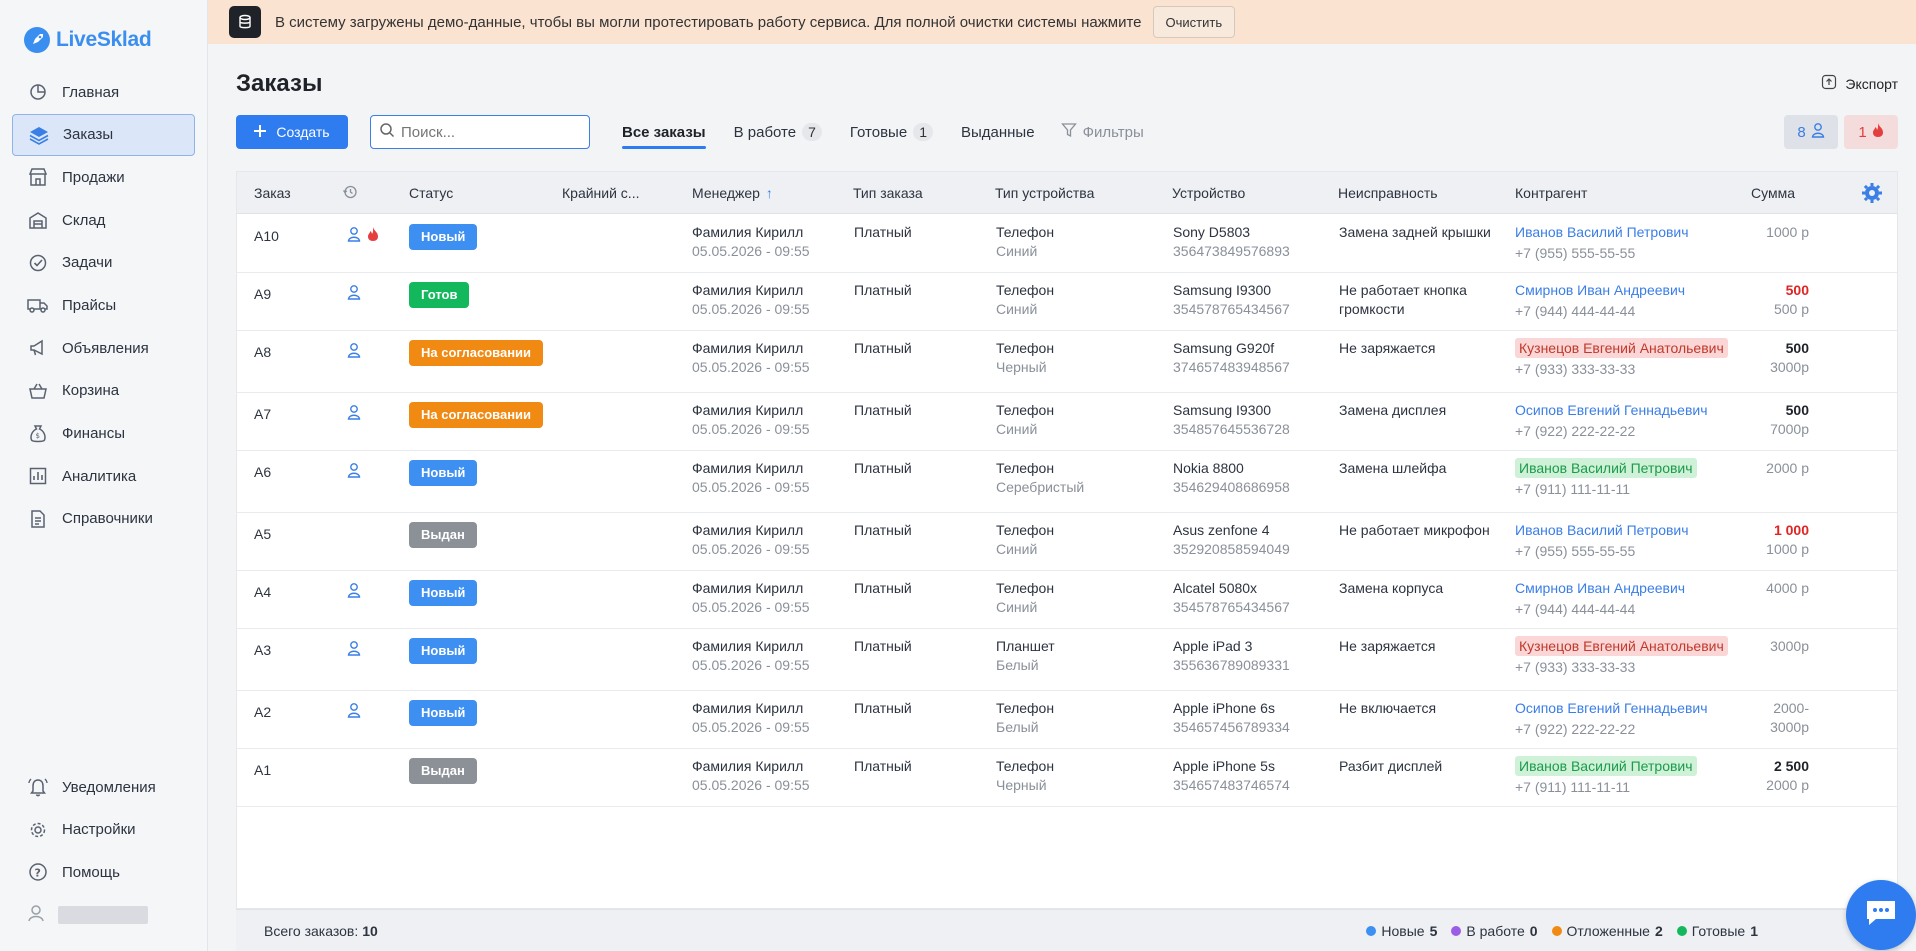  Describe the element at coordinates (103, 872) in the screenshot. I see `sidebar-item-sidebar-bottom-2: ? Помощь` at that location.